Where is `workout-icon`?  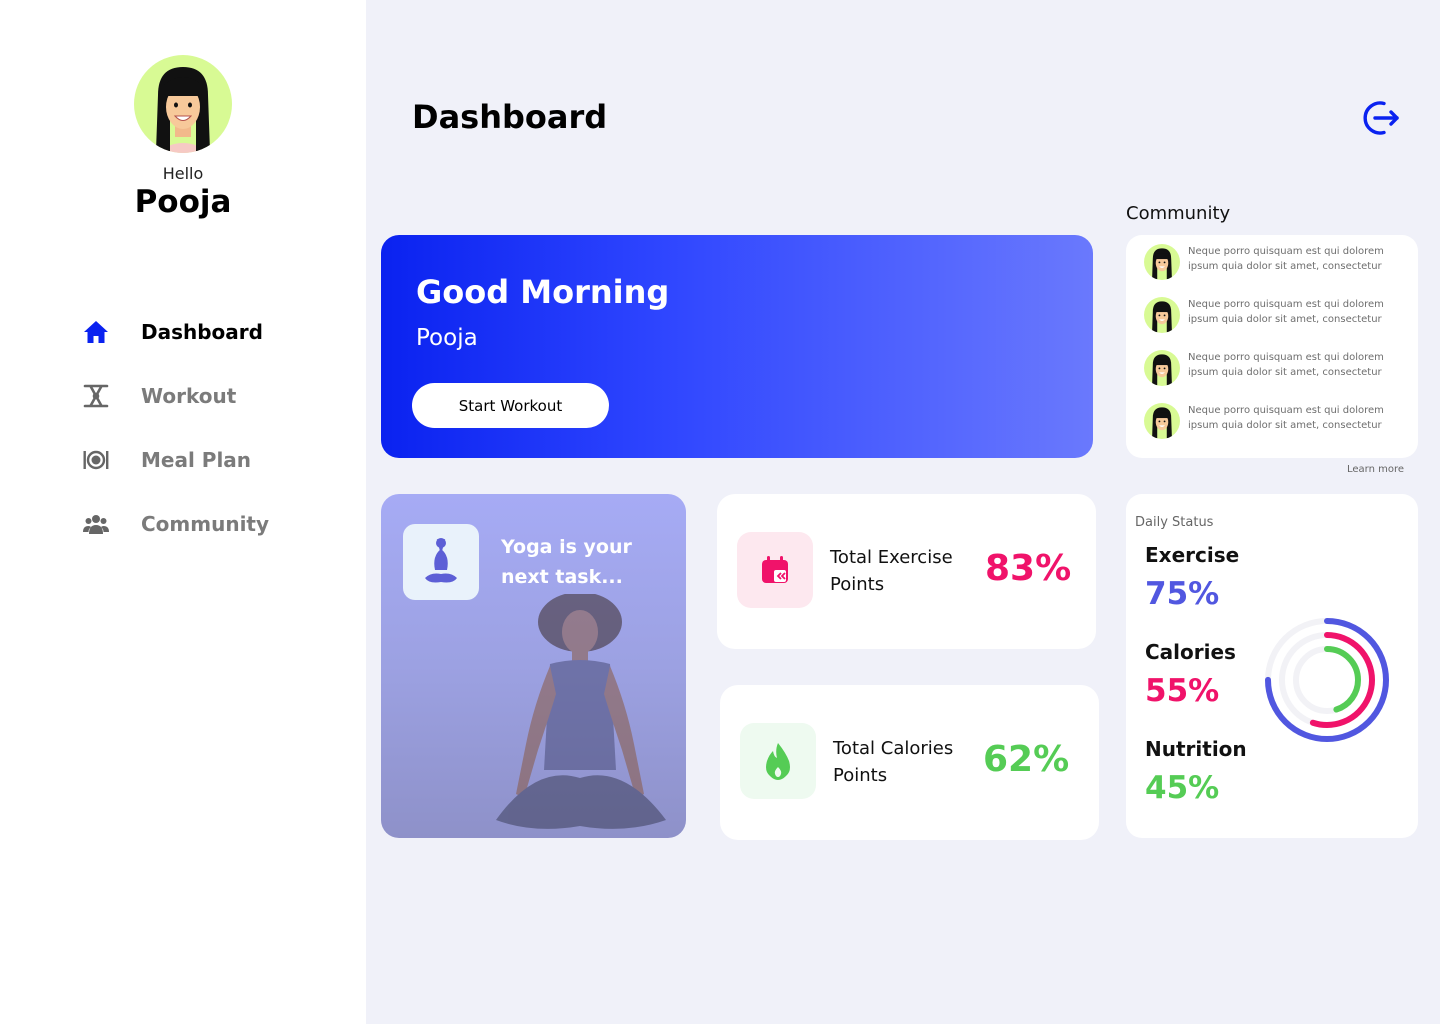
workout-icon is located at coordinates (96, 396).